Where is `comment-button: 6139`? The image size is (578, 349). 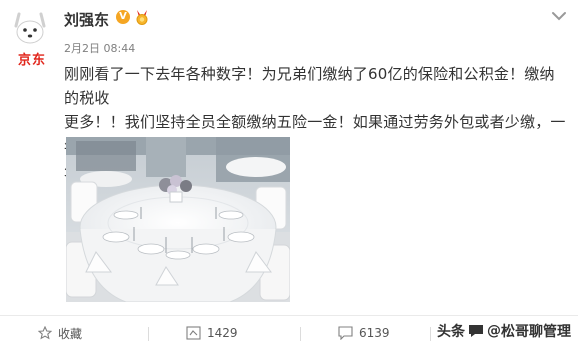
comment-button: 6139 is located at coordinates (364, 332).